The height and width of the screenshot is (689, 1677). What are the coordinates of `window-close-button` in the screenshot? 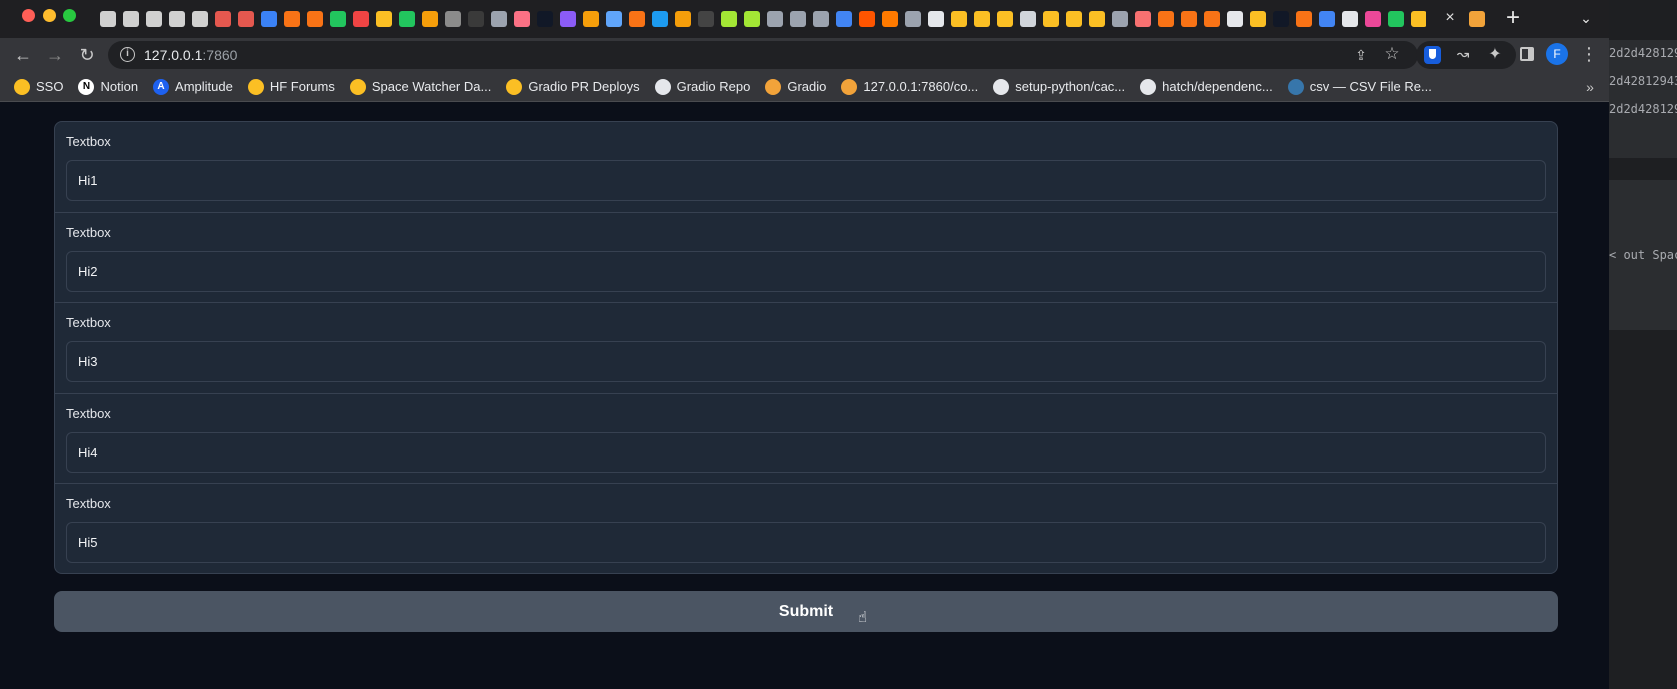 It's located at (28, 15).